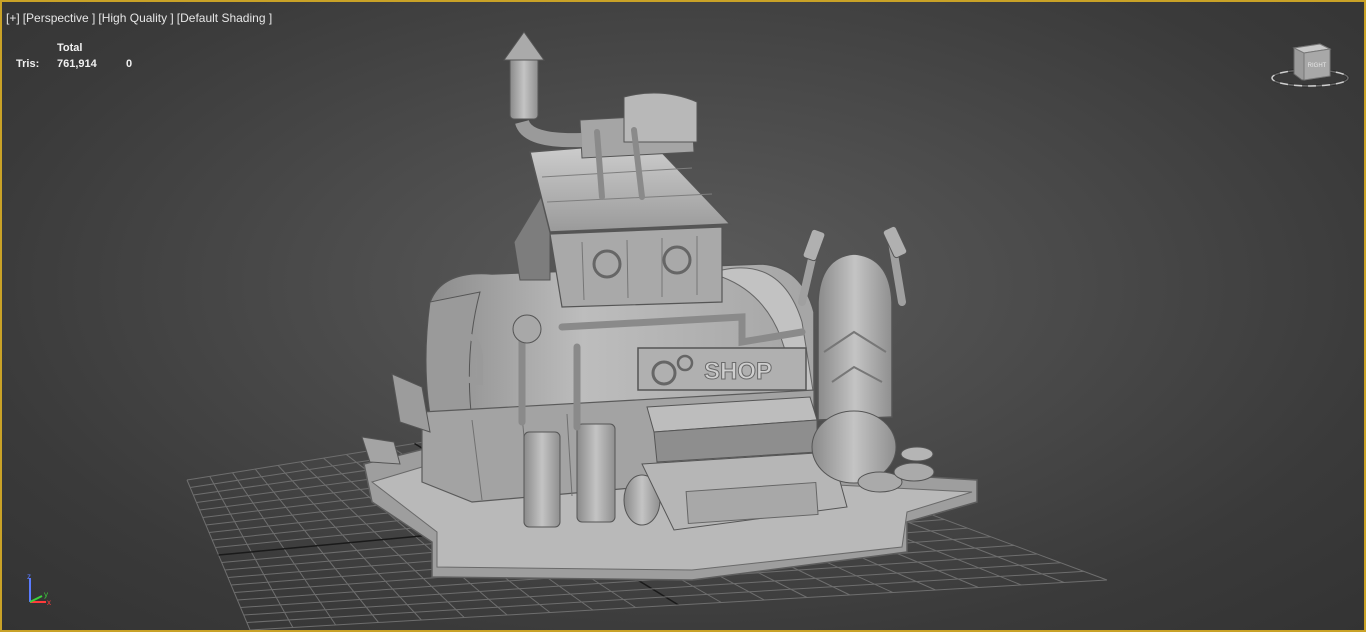 This screenshot has height=632, width=1366. I want to click on pressure-gauge-icon, so click(527, 329).